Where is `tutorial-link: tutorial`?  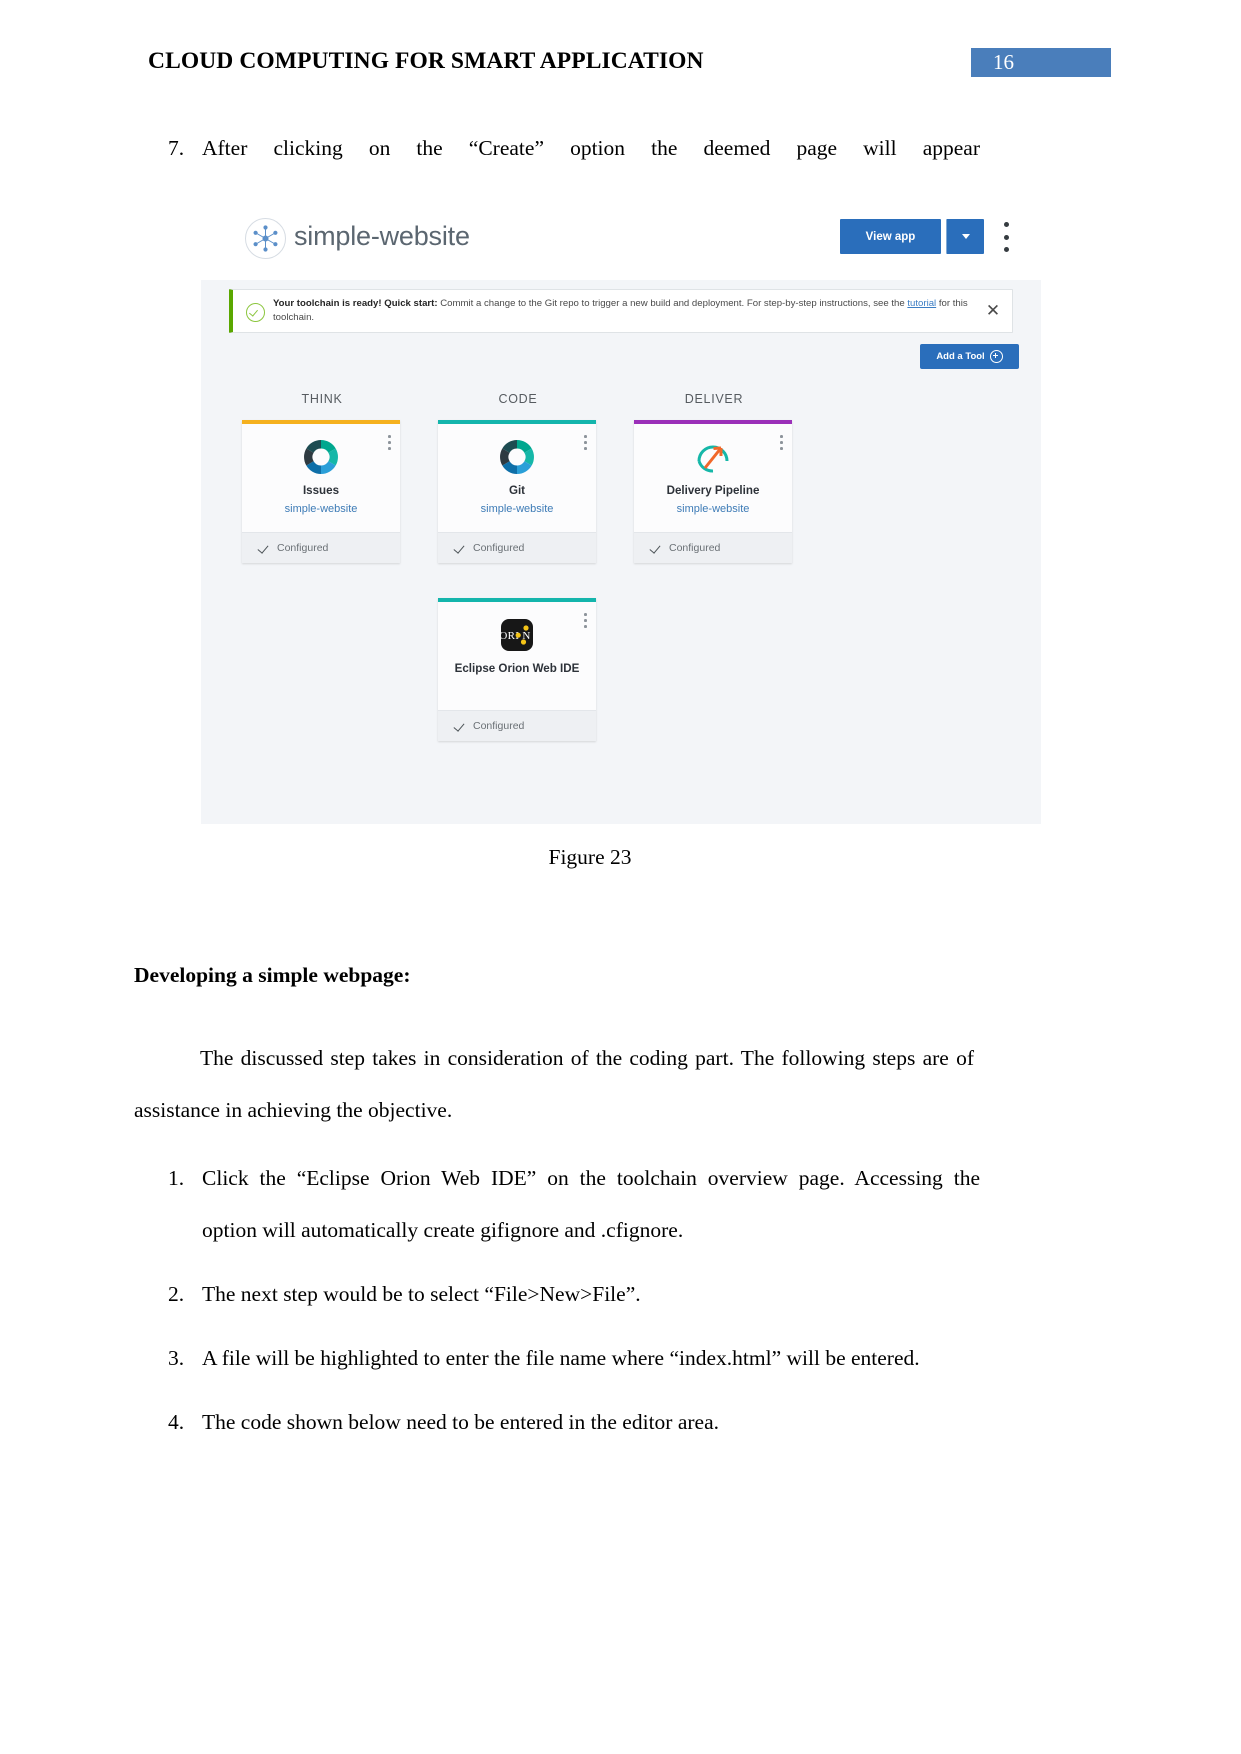 tutorial-link: tutorial is located at coordinates (921, 303).